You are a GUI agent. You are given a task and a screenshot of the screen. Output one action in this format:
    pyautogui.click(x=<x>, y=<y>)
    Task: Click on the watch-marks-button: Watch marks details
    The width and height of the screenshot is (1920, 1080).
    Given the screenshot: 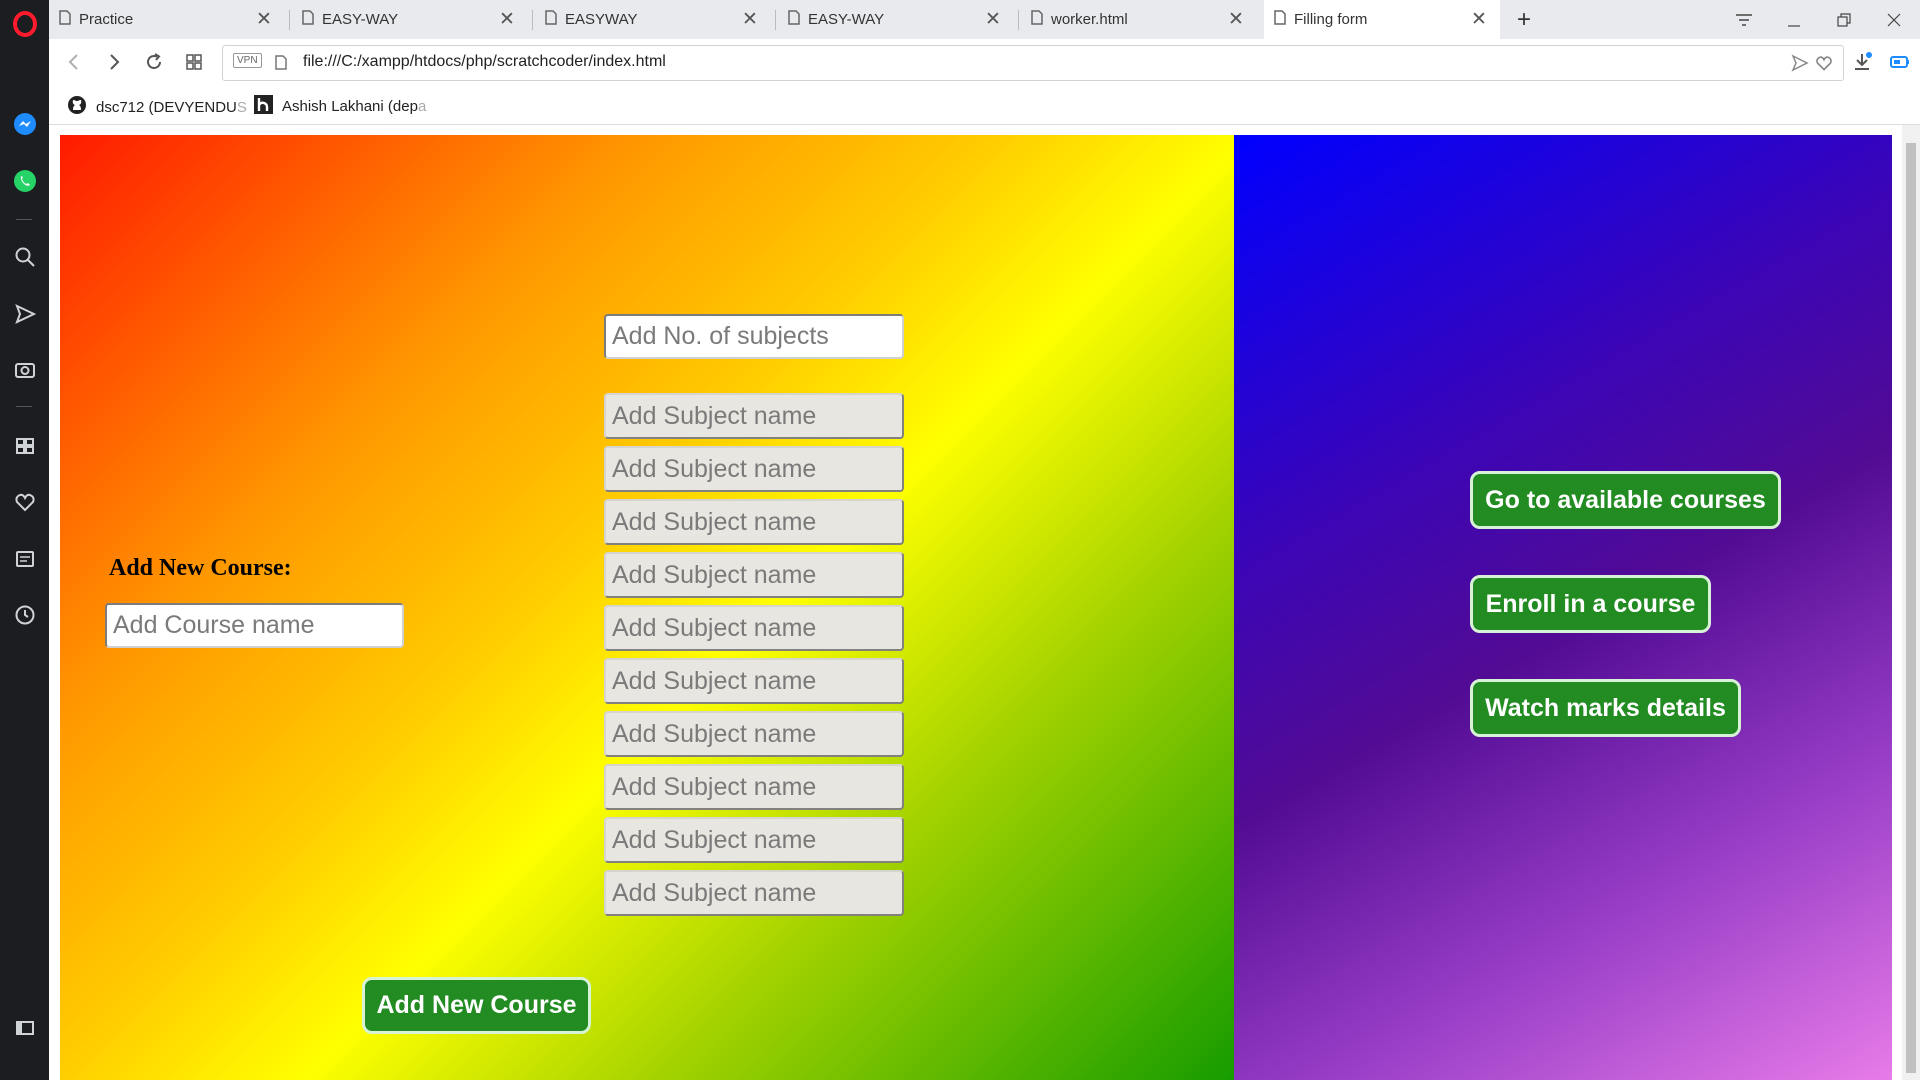 What is the action you would take?
    pyautogui.click(x=1605, y=708)
    